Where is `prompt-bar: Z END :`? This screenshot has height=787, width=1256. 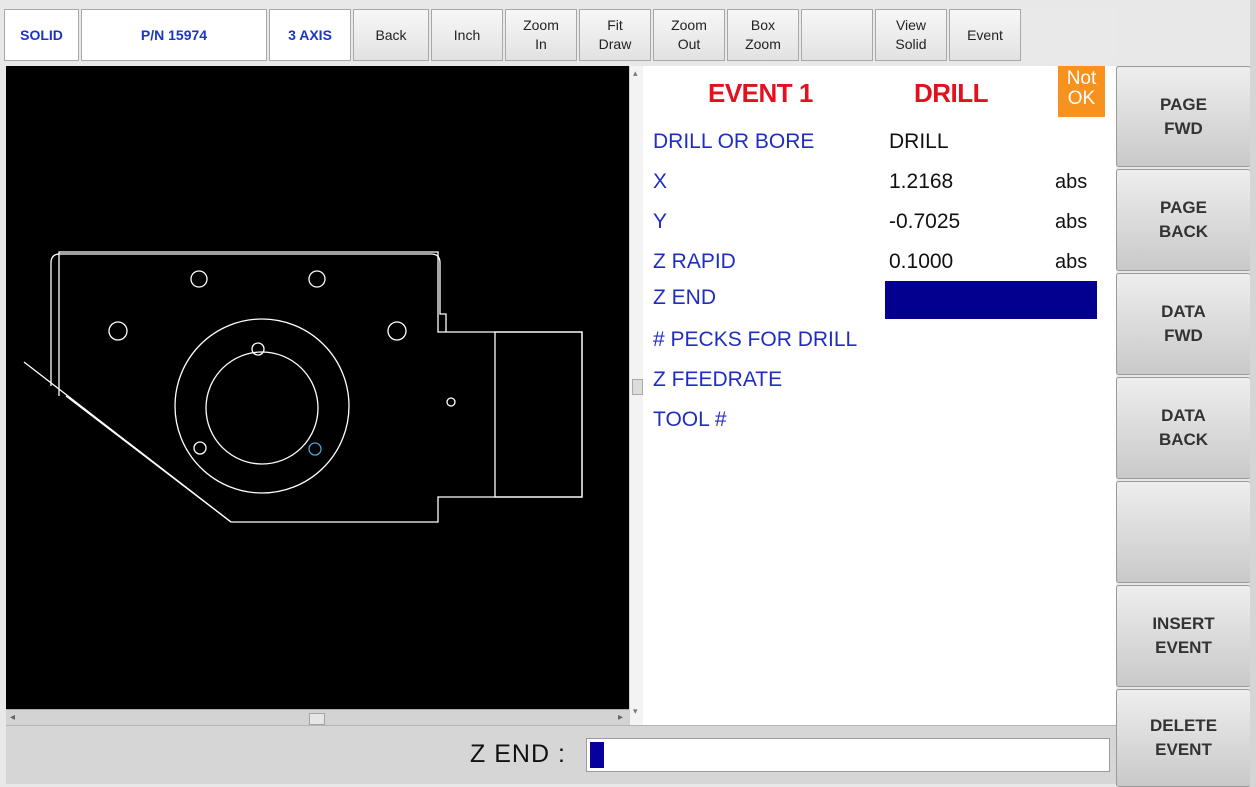
prompt-bar: Z END : is located at coordinates (561, 754).